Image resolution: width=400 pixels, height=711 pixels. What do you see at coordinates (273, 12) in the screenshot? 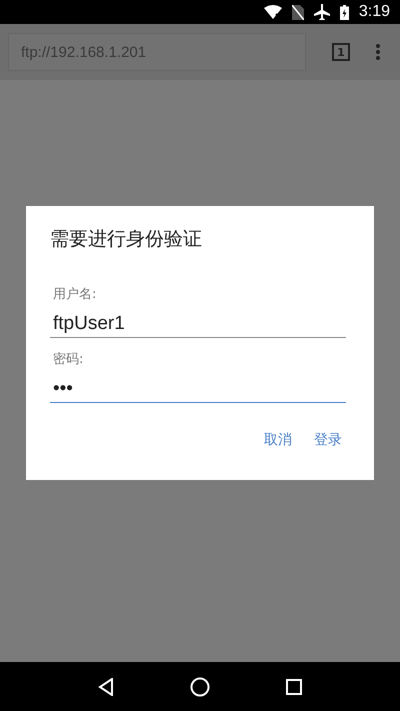
I see `wifi-off-icon` at bounding box center [273, 12].